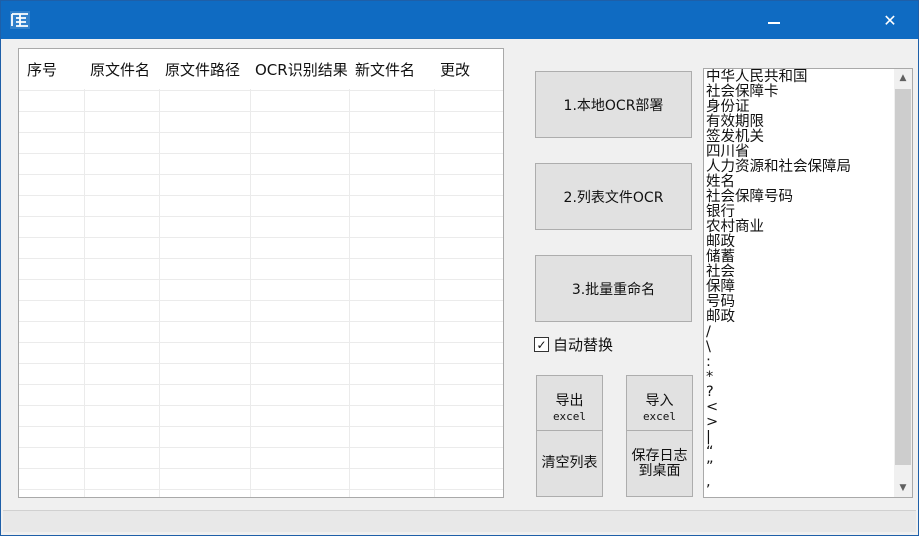 The image size is (919, 536). What do you see at coordinates (742, 92) in the screenshot?
I see `keyword-line: 社会保障卡` at bounding box center [742, 92].